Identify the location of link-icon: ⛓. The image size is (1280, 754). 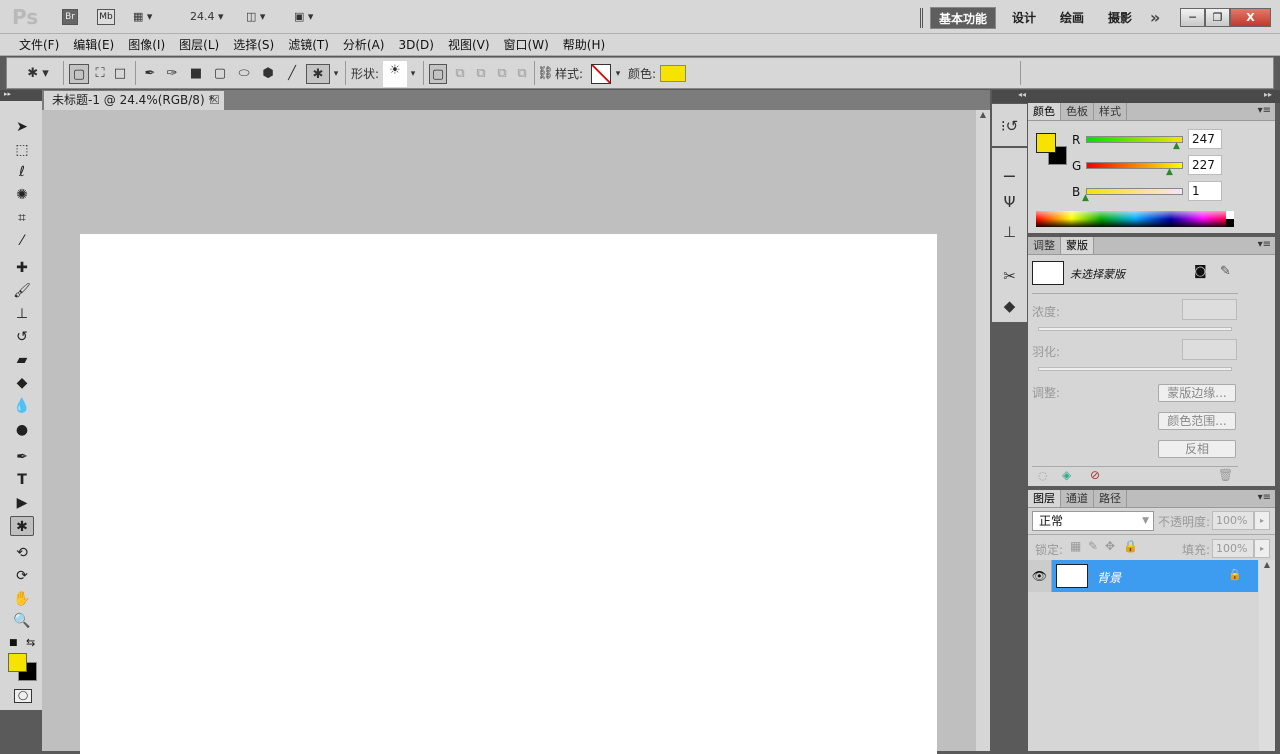
(545, 74).